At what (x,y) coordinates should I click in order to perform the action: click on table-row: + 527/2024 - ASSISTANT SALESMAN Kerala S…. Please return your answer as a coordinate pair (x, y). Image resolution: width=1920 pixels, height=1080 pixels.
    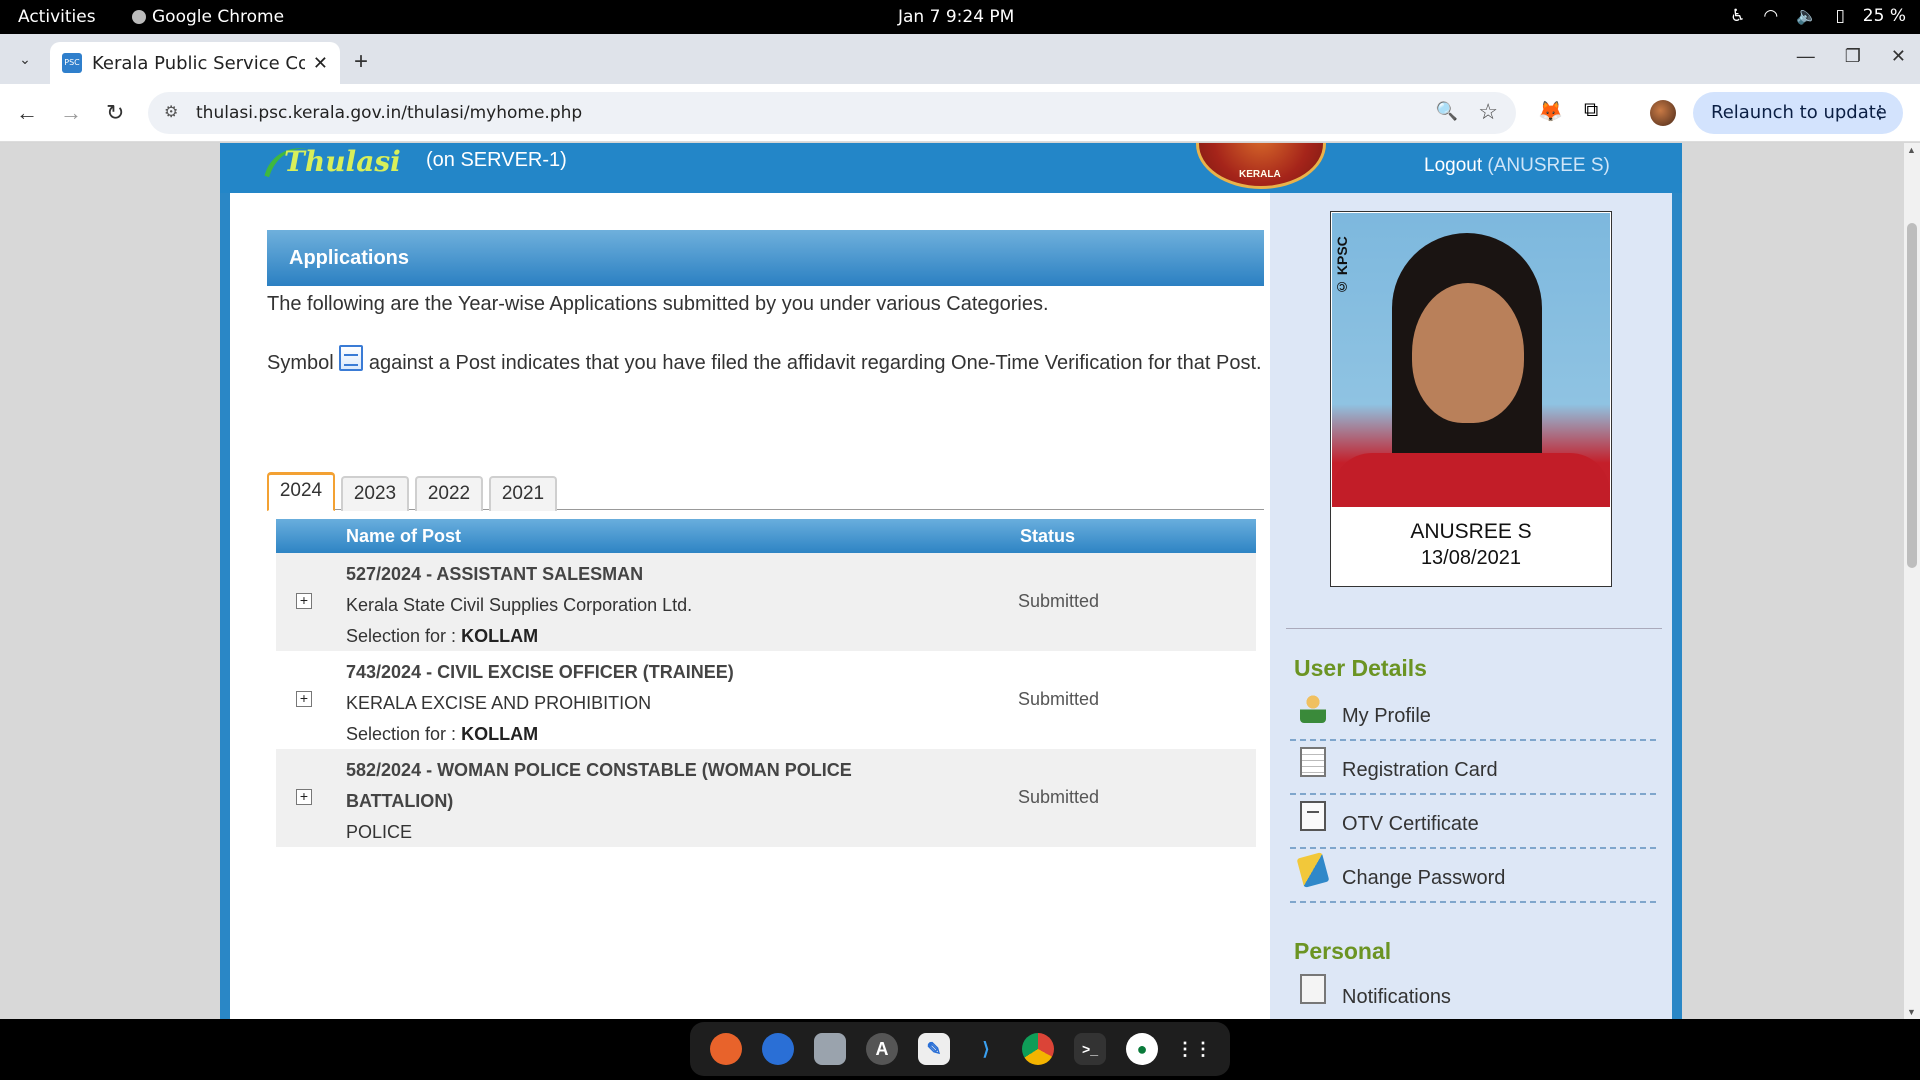
    Looking at the image, I should click on (766, 602).